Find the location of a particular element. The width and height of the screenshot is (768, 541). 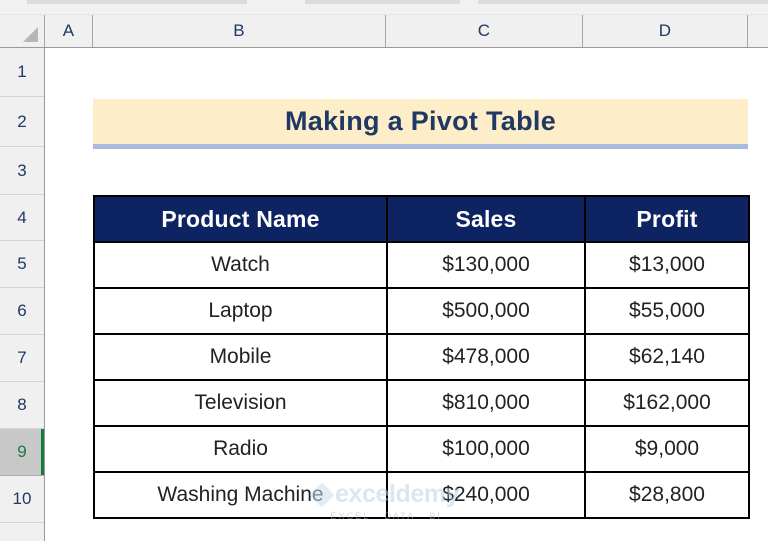

row-header-8-label: 8 is located at coordinates (22, 404).